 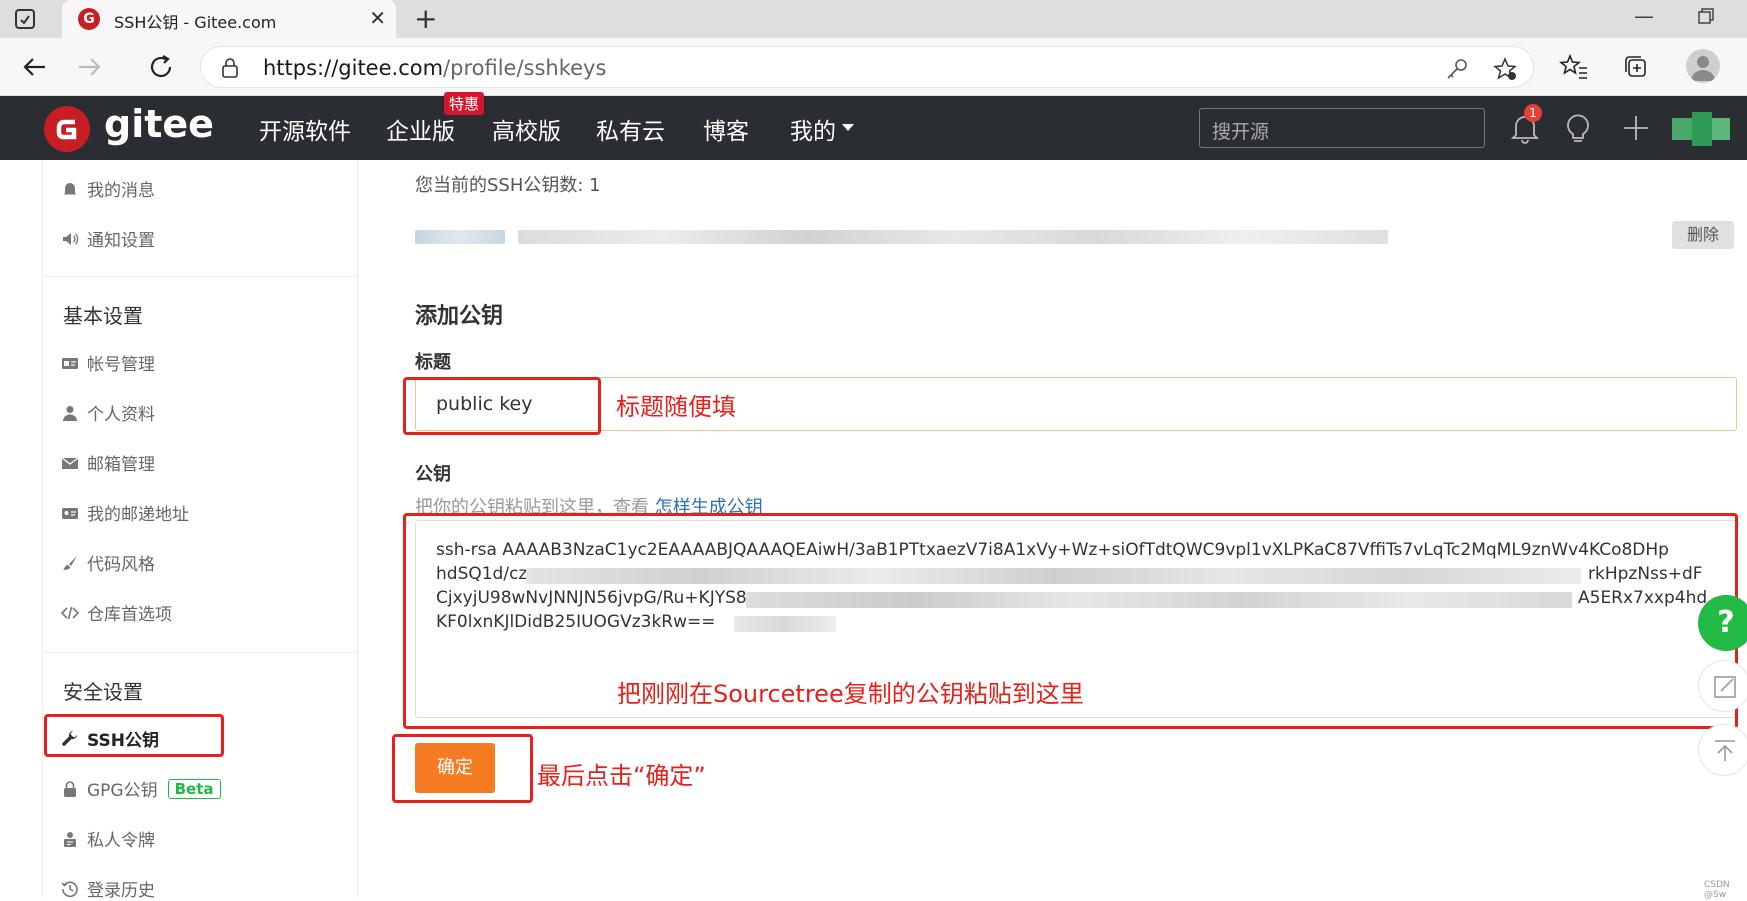 I want to click on basic-settings-heading: 基本设置, so click(x=103, y=316).